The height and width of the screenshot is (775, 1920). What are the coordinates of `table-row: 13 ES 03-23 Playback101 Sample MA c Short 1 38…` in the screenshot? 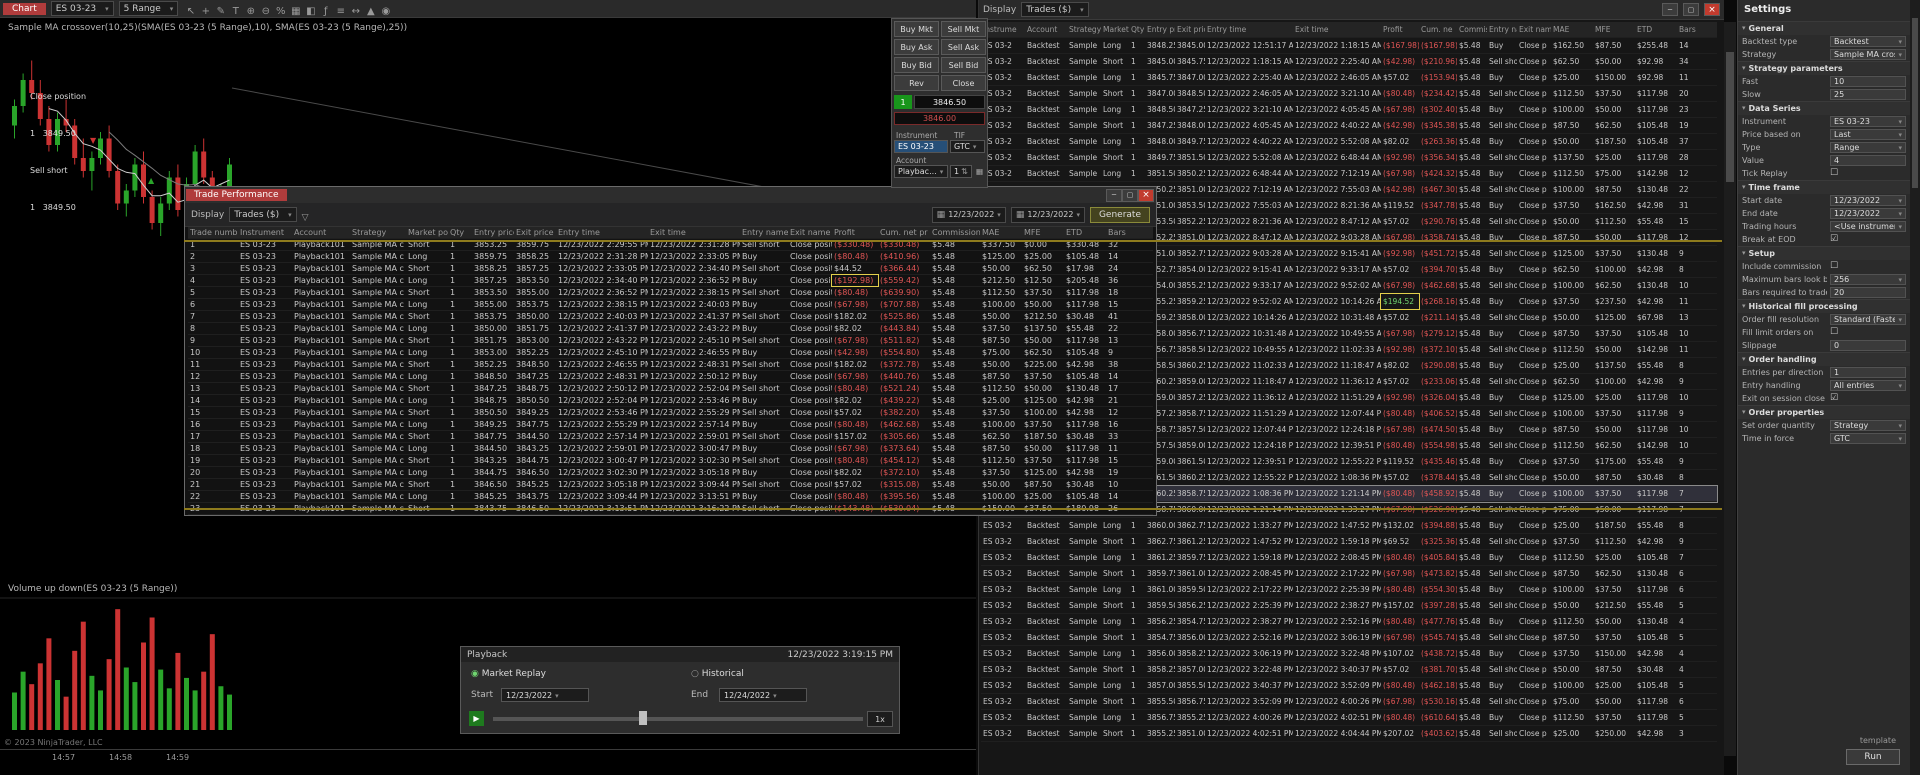 It's located at (670, 389).